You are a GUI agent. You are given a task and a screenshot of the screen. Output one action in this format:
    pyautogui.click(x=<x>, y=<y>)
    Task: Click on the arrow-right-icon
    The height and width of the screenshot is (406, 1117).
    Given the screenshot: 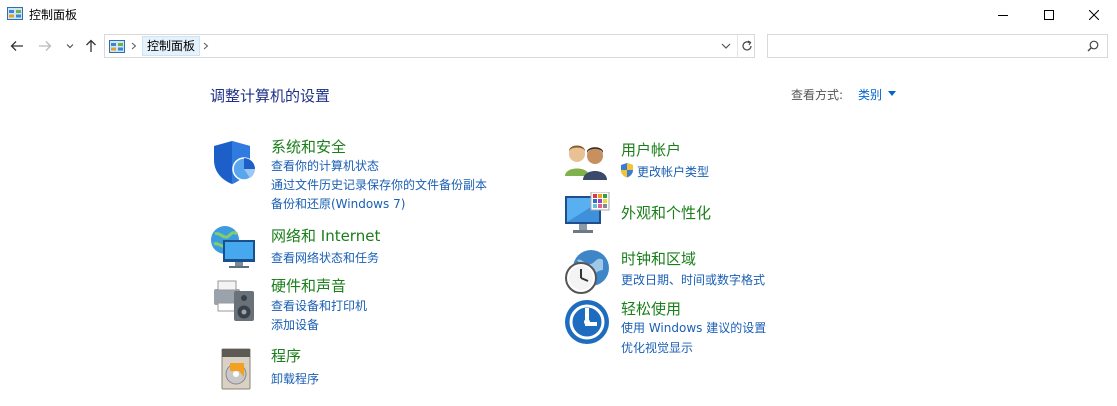 What is the action you would take?
    pyautogui.click(x=45, y=46)
    